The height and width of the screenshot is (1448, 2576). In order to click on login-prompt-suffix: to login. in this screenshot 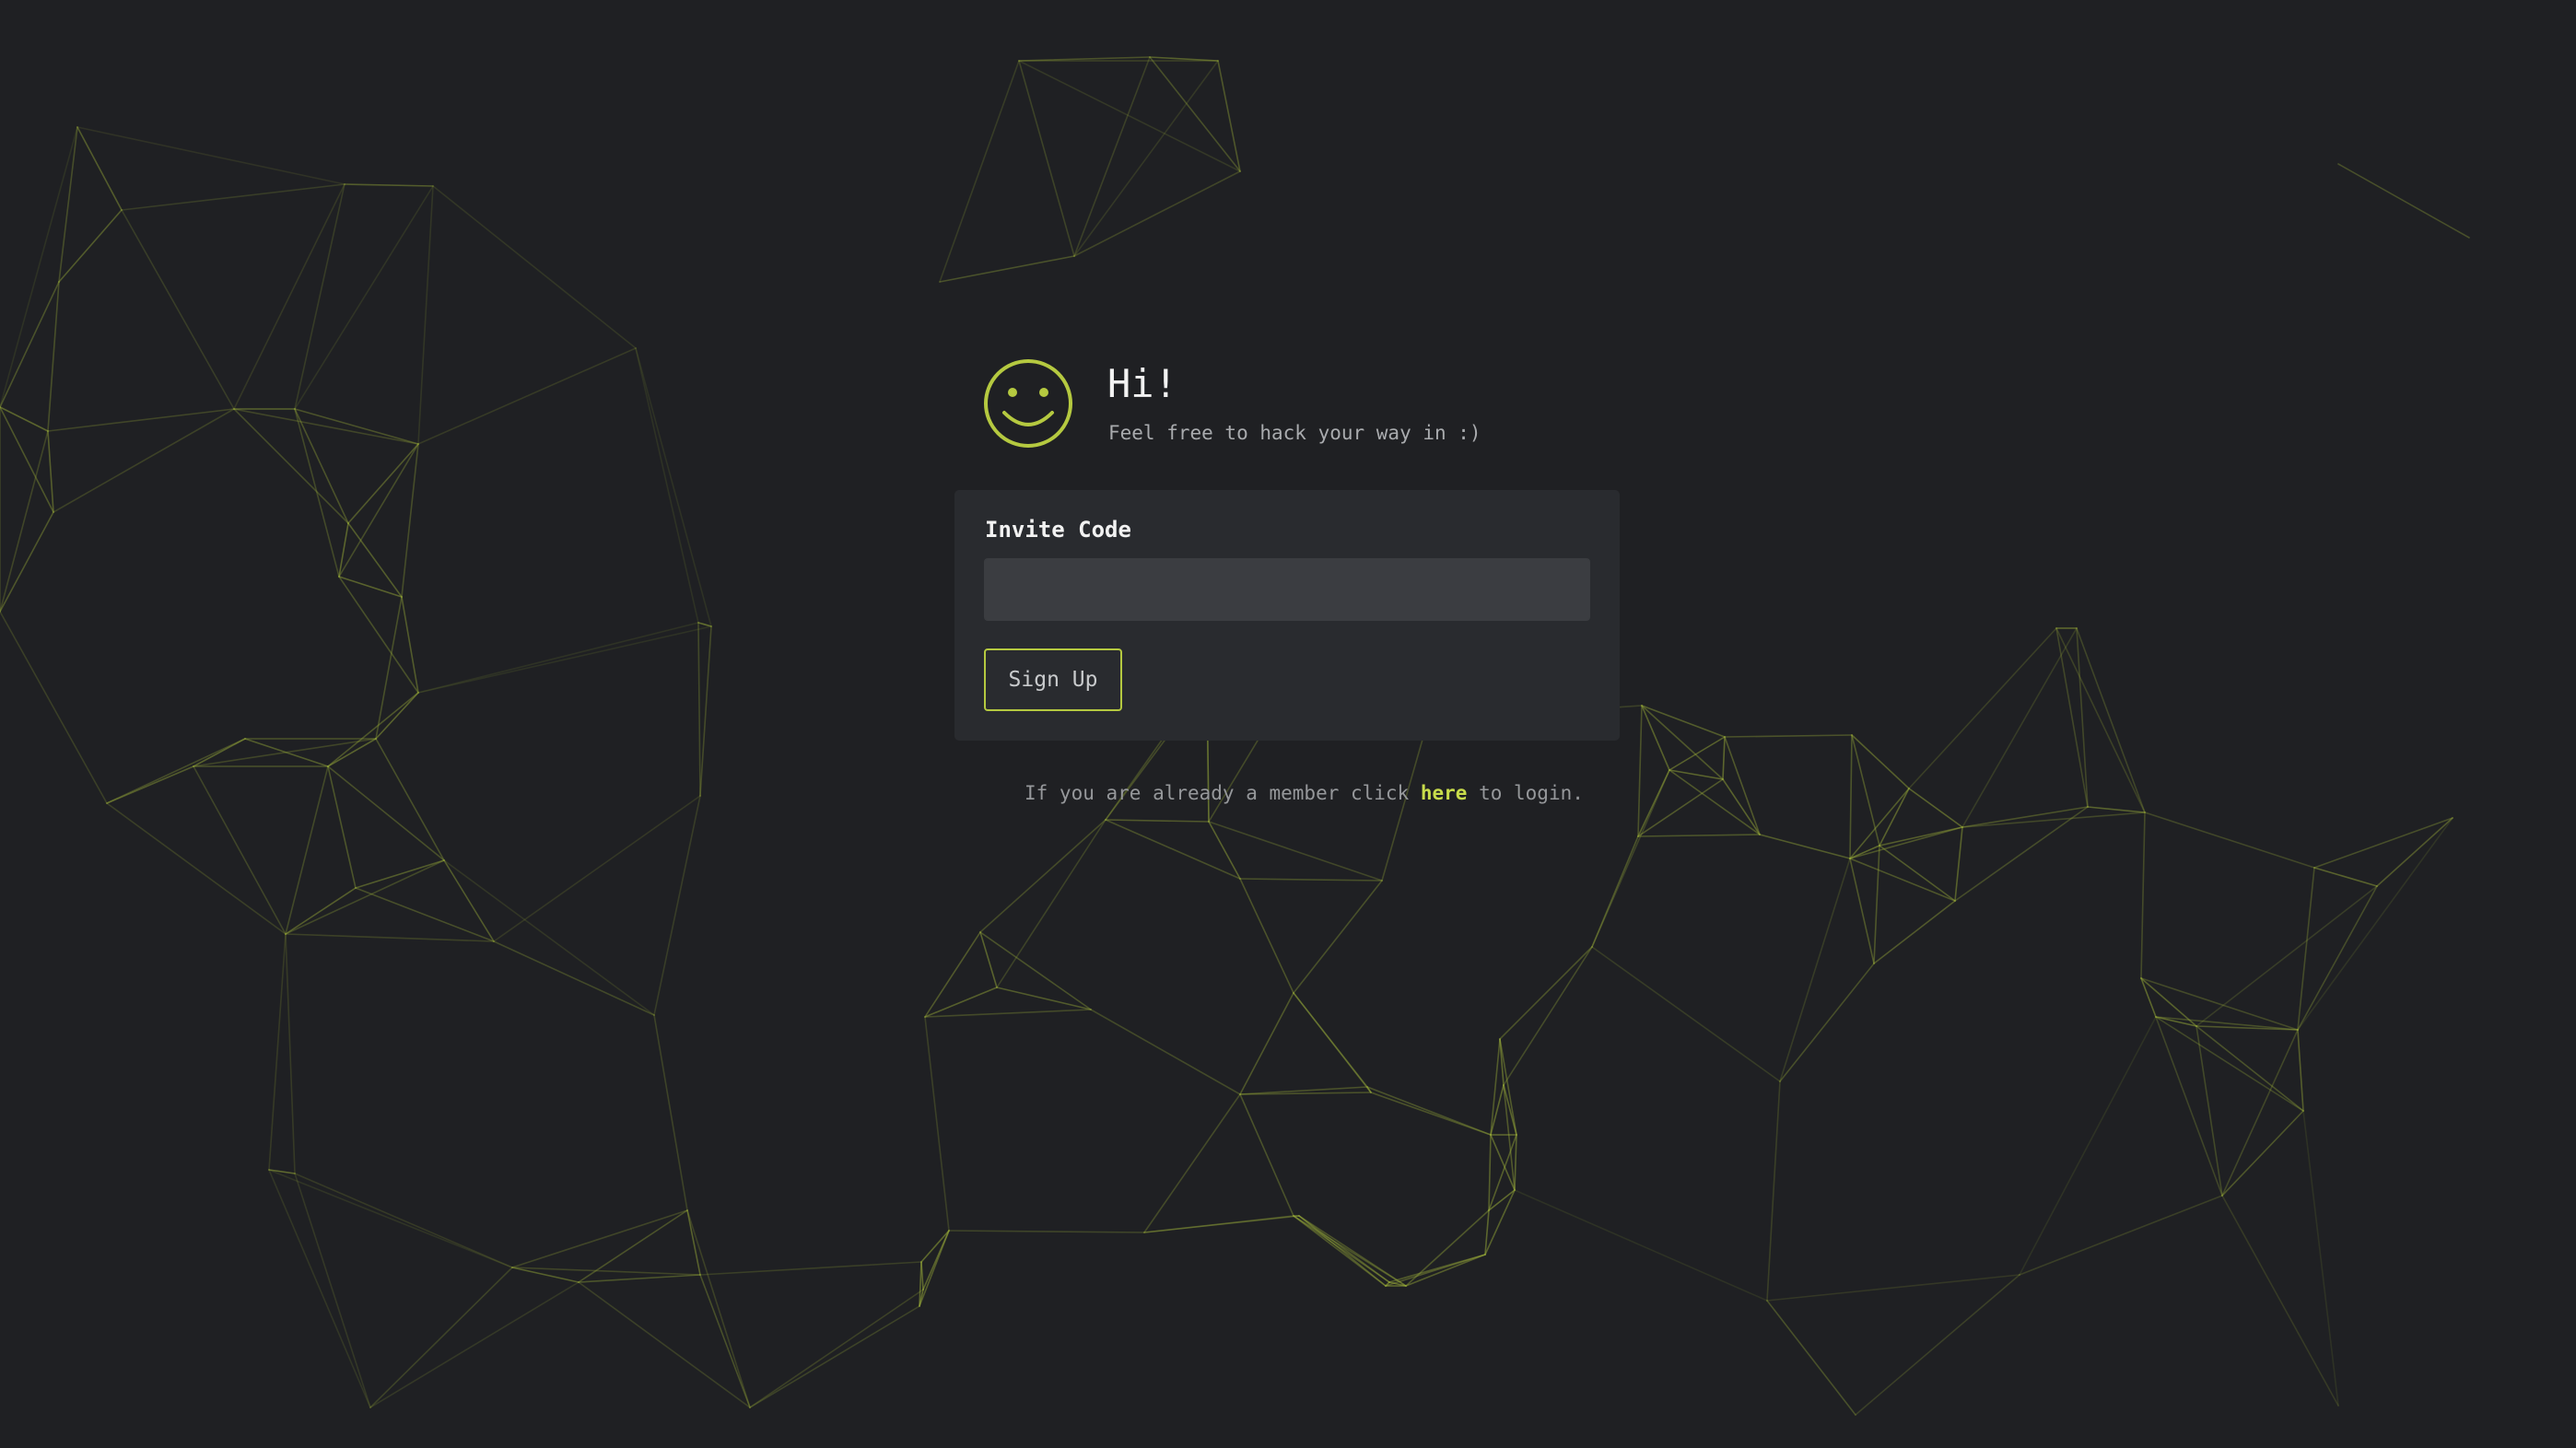, I will do `click(1525, 793)`.